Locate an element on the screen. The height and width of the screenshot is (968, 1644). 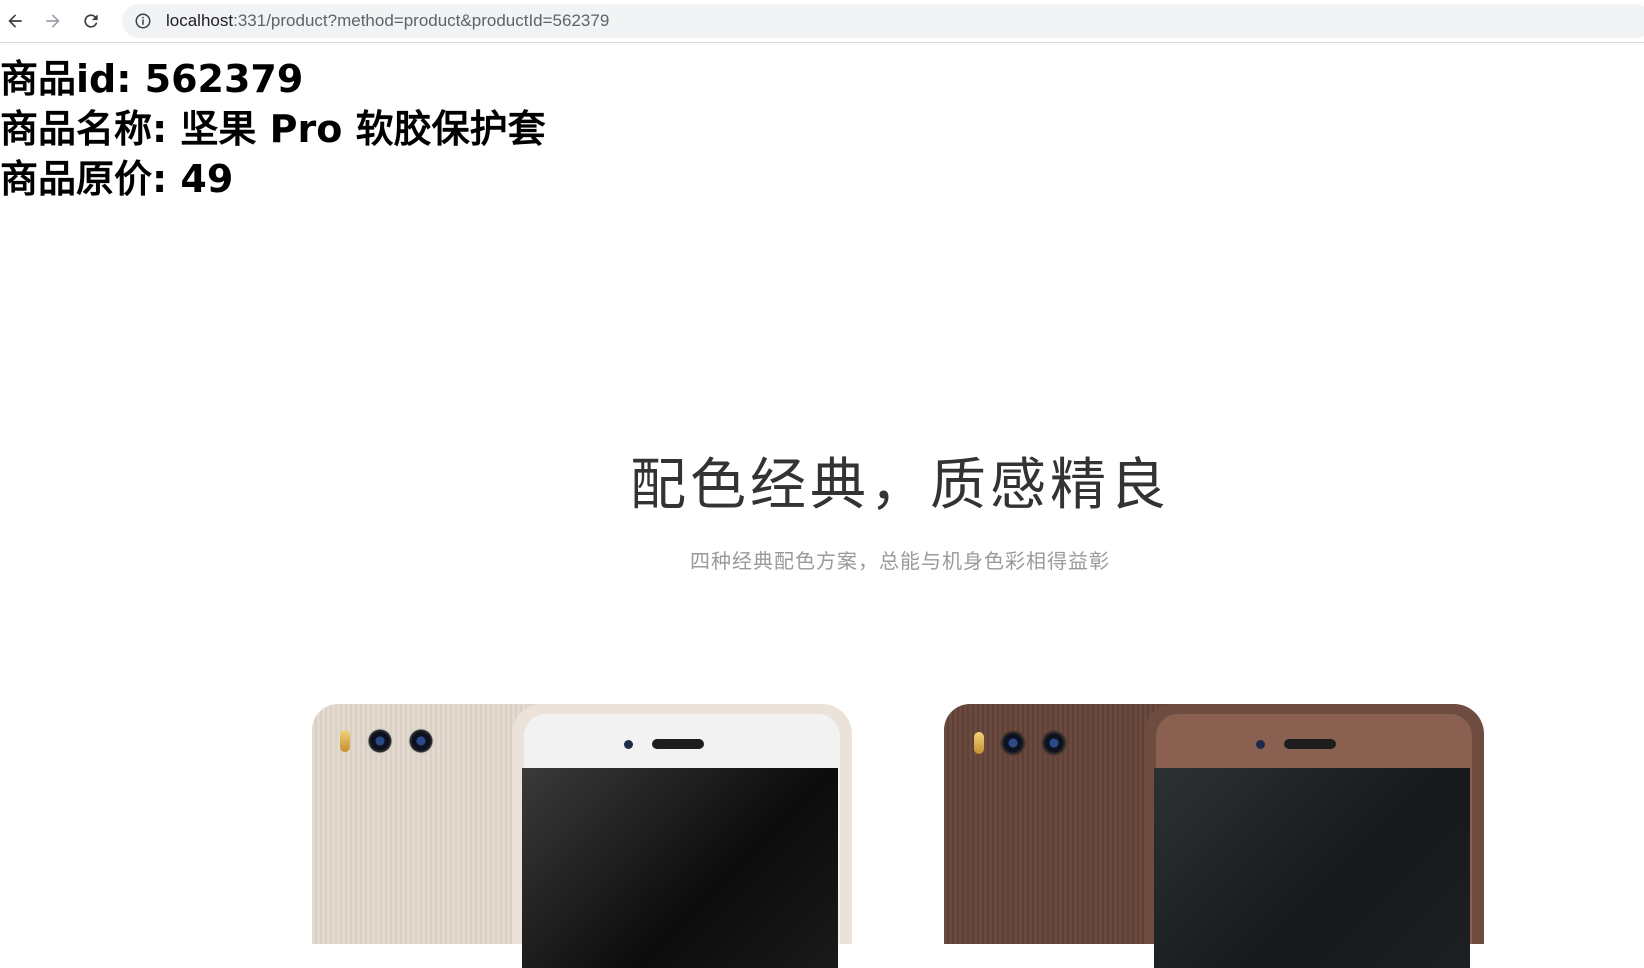
banner-subline: 四种经典配色方案，总能与机身色彩相得益彰 is located at coordinates (900, 561).